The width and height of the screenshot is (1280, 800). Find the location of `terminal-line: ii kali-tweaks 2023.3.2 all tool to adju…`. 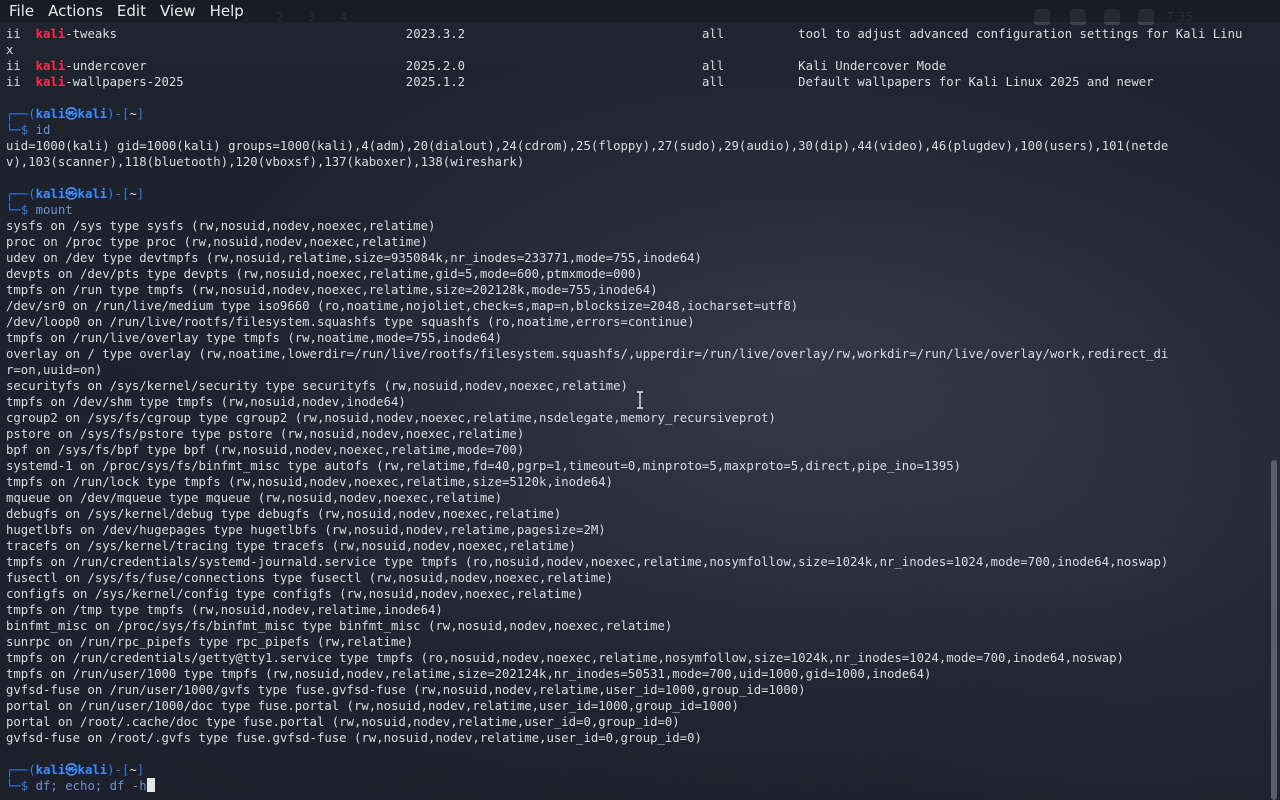

terminal-line: ii kali-tweaks 2023.3.2 all tool to adju… is located at coordinates (634, 34).